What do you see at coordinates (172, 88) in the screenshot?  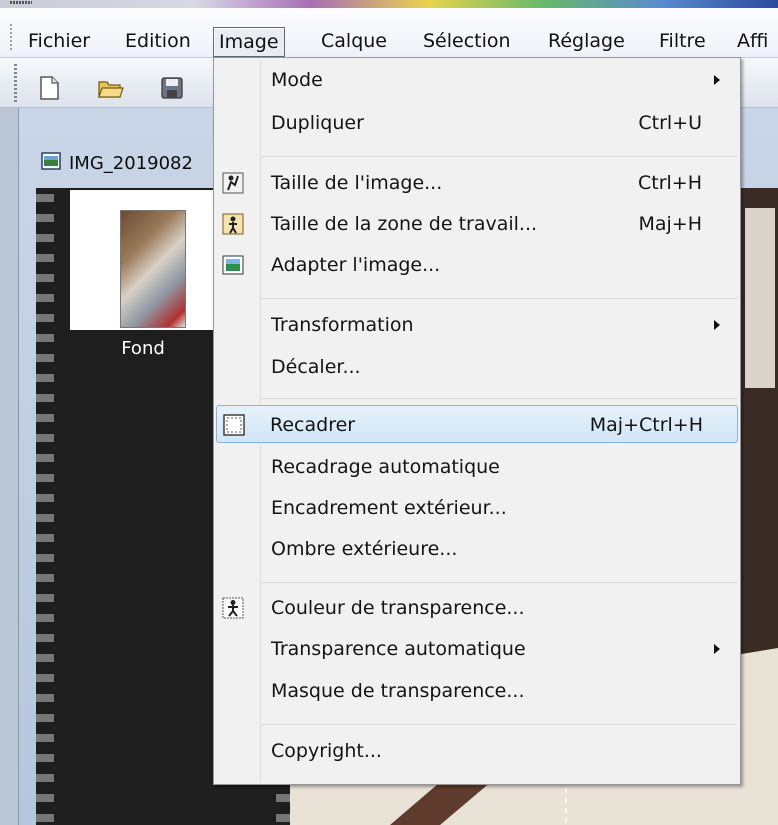 I see `save-icon` at bounding box center [172, 88].